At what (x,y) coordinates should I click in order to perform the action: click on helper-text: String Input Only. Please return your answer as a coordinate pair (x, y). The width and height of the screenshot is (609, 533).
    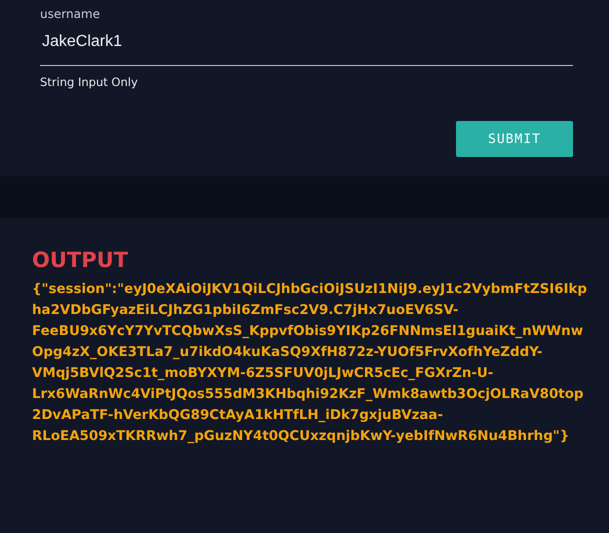
    Looking at the image, I should click on (89, 82).